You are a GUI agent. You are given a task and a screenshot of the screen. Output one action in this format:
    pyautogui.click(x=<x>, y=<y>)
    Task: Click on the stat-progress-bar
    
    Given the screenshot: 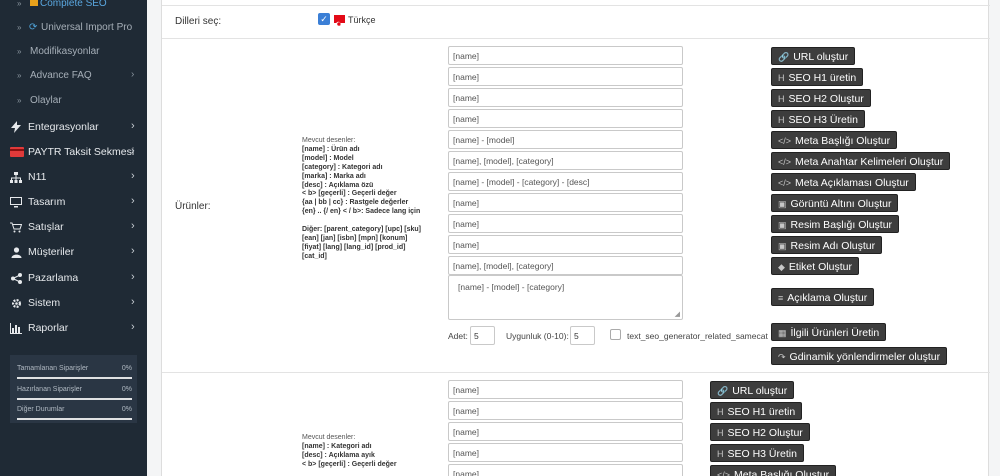 What is the action you would take?
    pyautogui.click(x=74, y=378)
    